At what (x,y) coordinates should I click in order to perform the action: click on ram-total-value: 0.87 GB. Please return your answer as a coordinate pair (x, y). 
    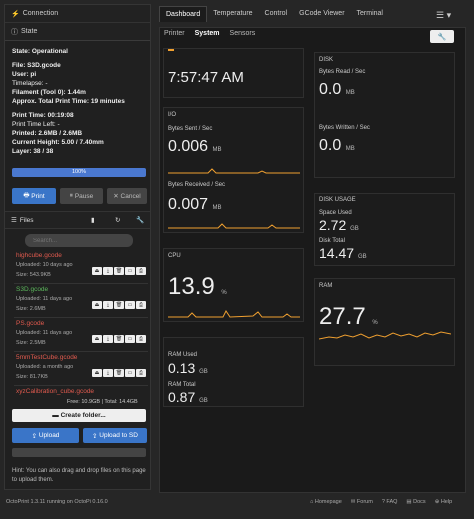
    Looking at the image, I should click on (188, 397).